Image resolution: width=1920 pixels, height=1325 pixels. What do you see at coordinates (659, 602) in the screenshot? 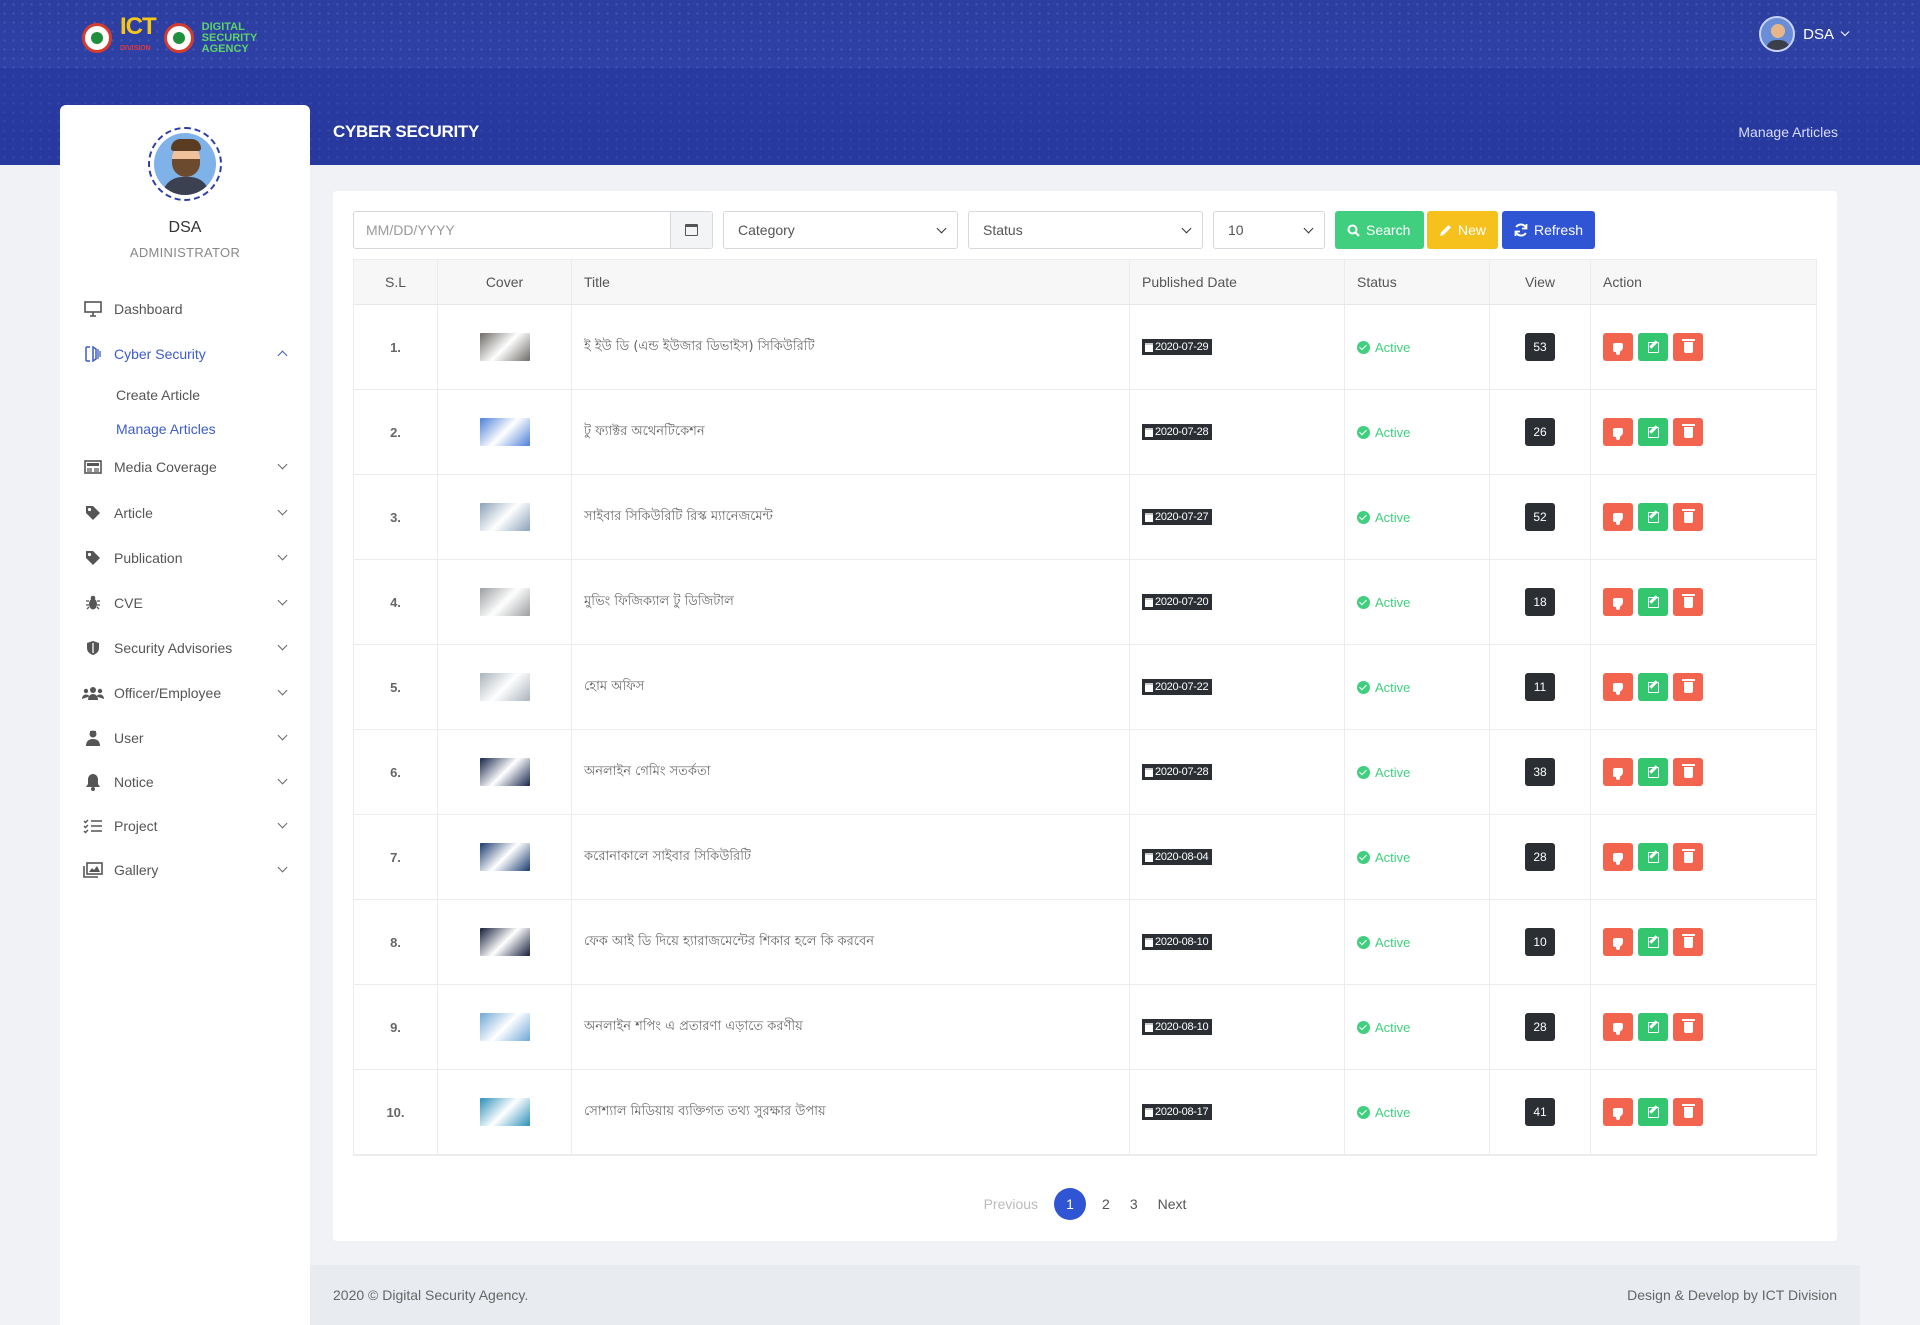
I see `article-title: মুভিং ফিজিক্যাল টু ডিজিটাল` at bounding box center [659, 602].